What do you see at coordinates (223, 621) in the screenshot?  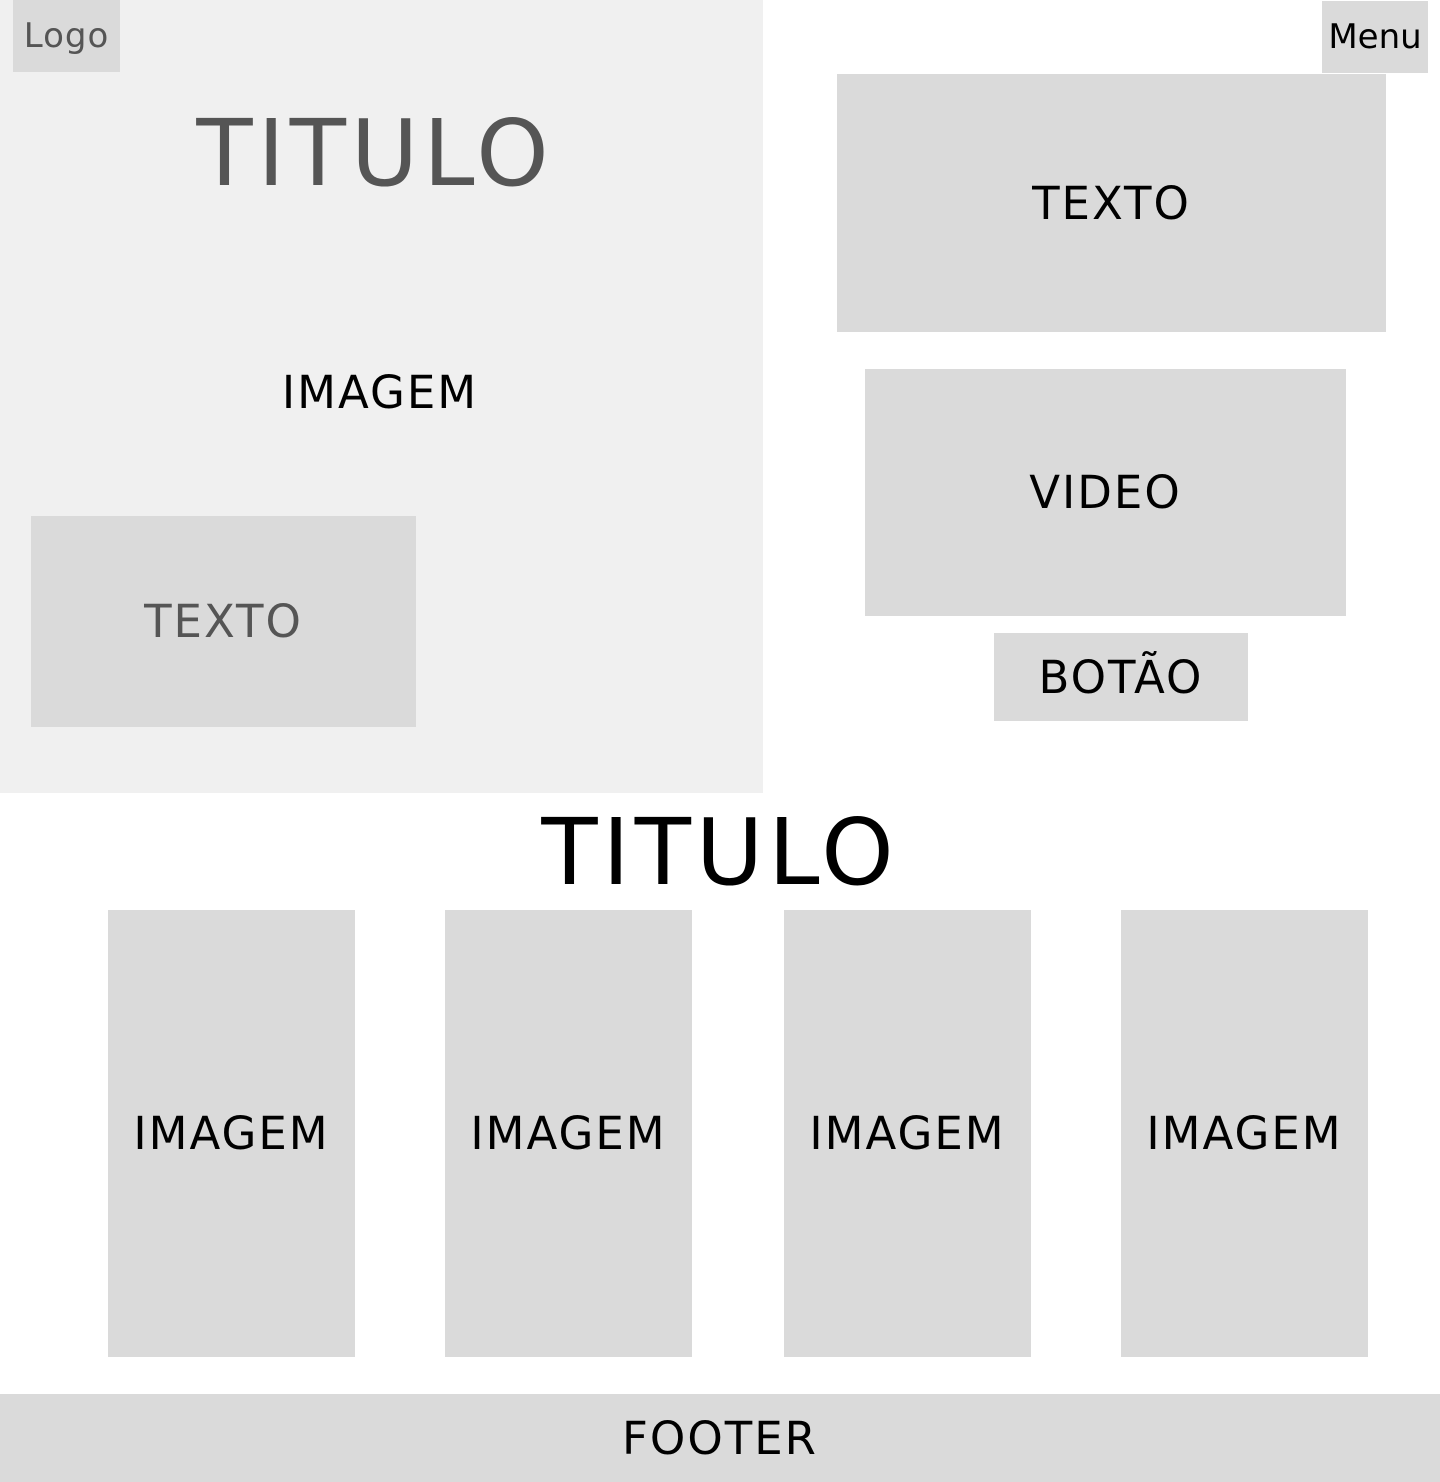 I see `hero-text-block: TEXTO` at bounding box center [223, 621].